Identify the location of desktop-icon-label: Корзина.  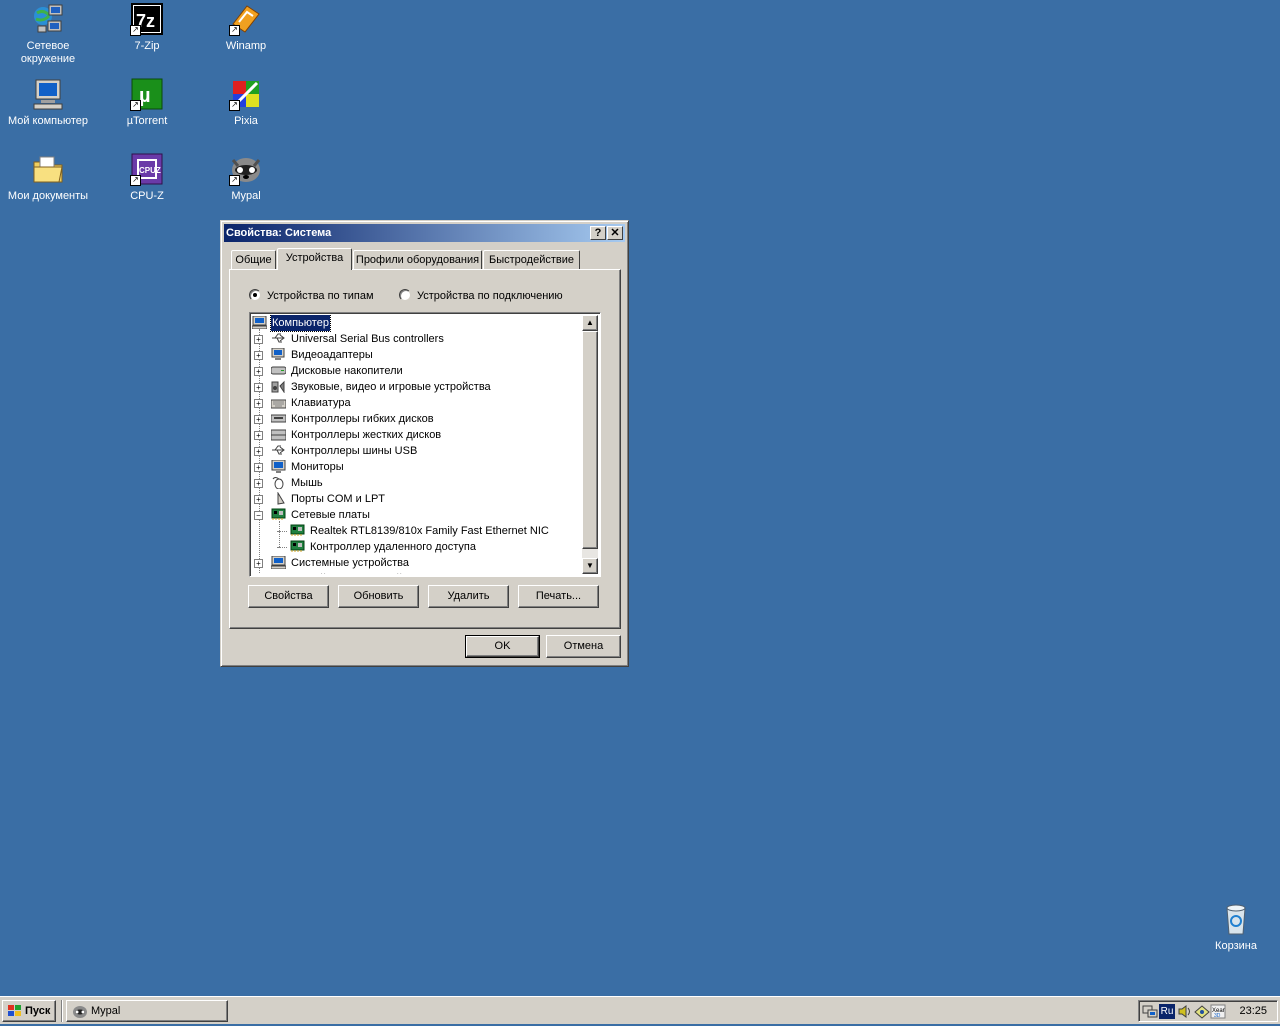
(1236, 946).